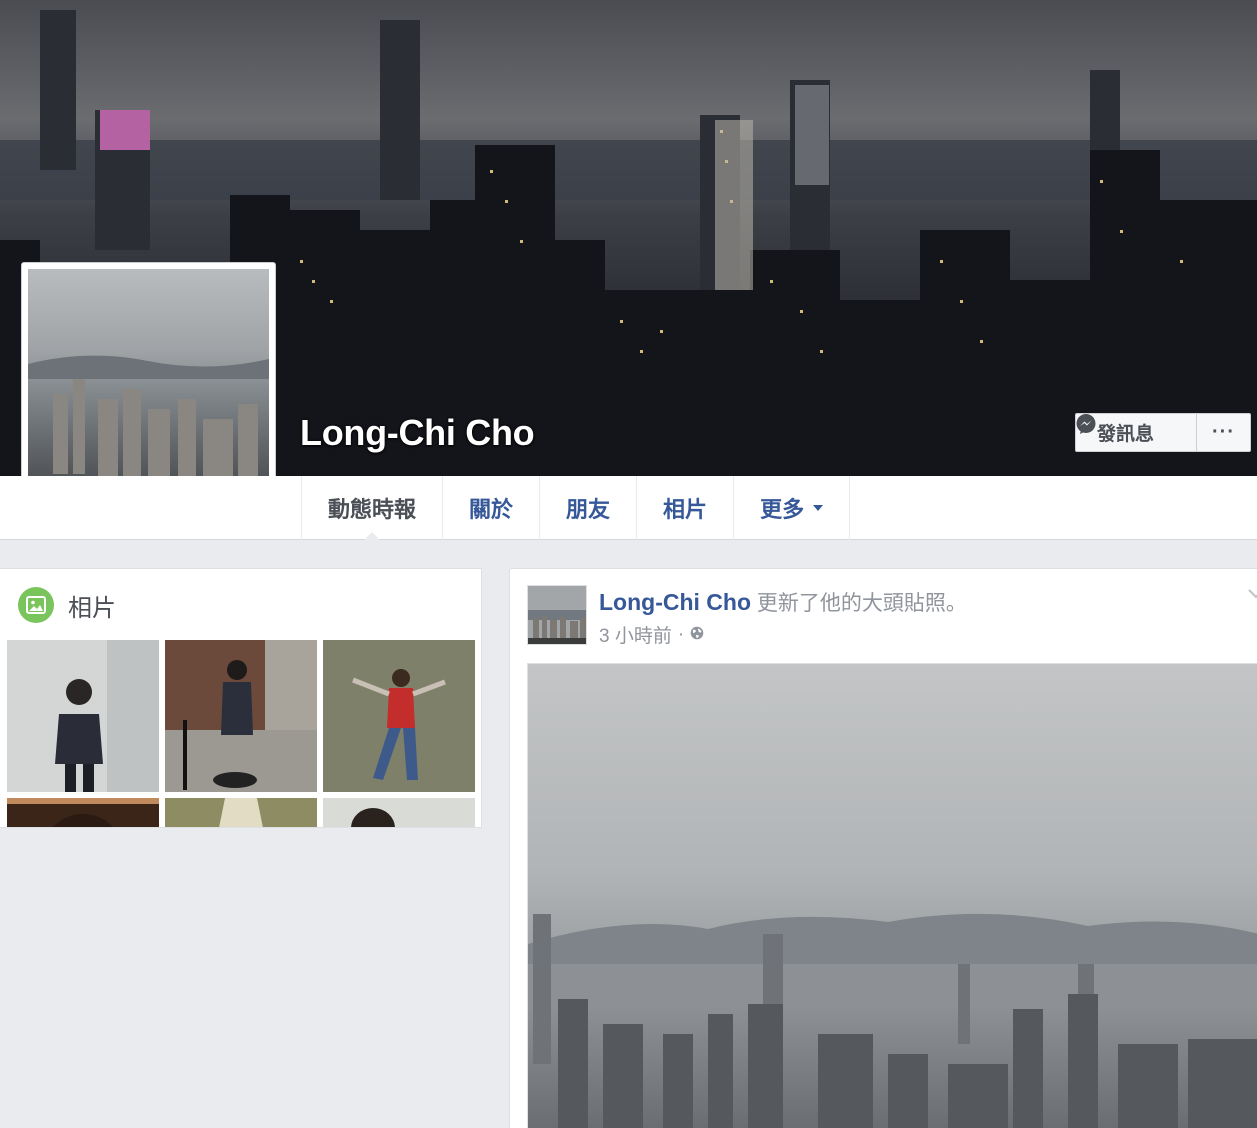  I want to click on tab-about: 關於, so click(490, 508).